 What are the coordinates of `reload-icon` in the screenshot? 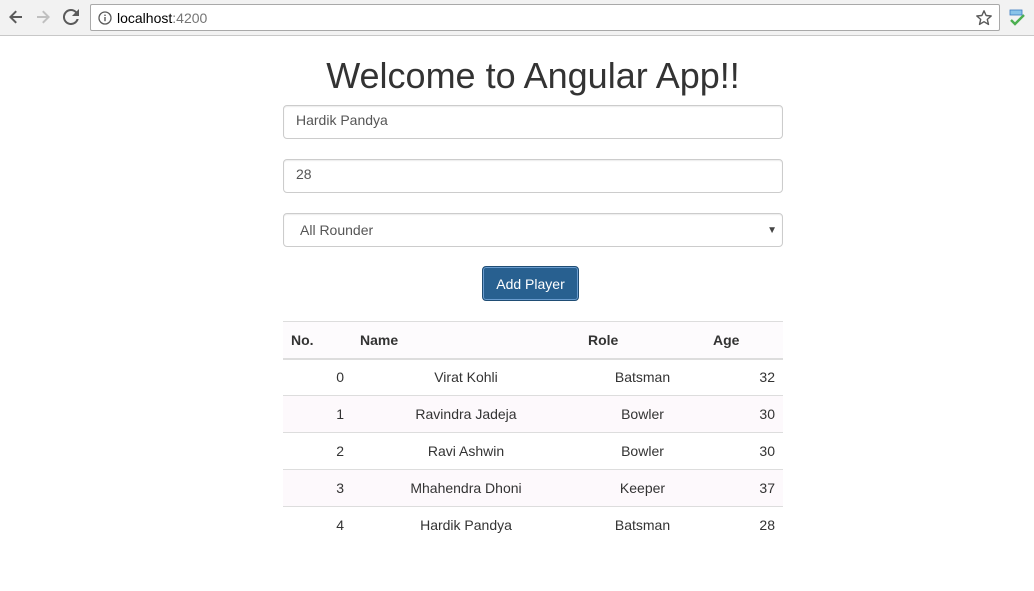 It's located at (71, 17).